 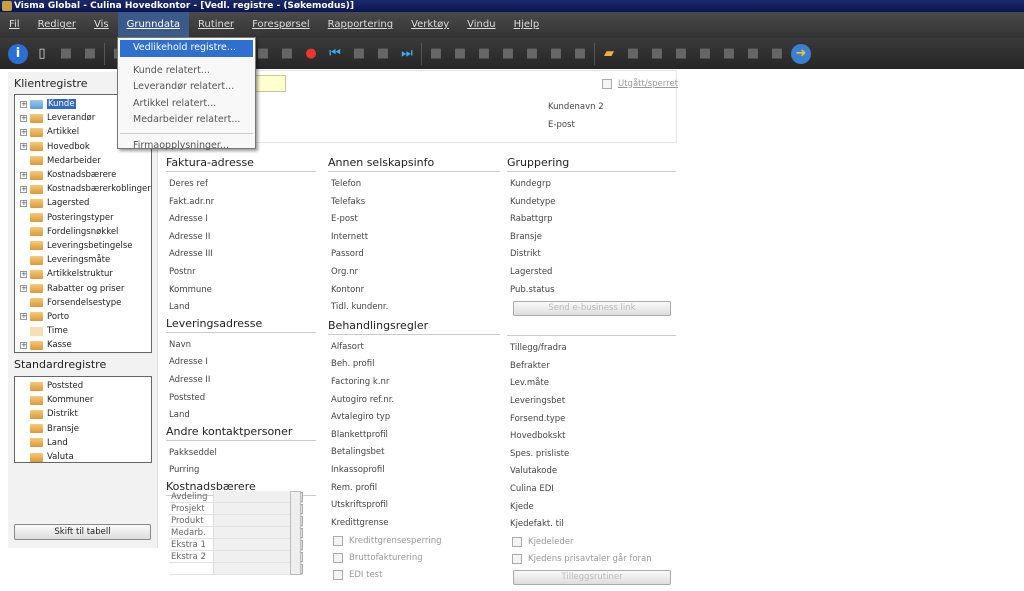 I want to click on tree-item-posteringstyper: Posteringstyper, so click(x=85, y=218).